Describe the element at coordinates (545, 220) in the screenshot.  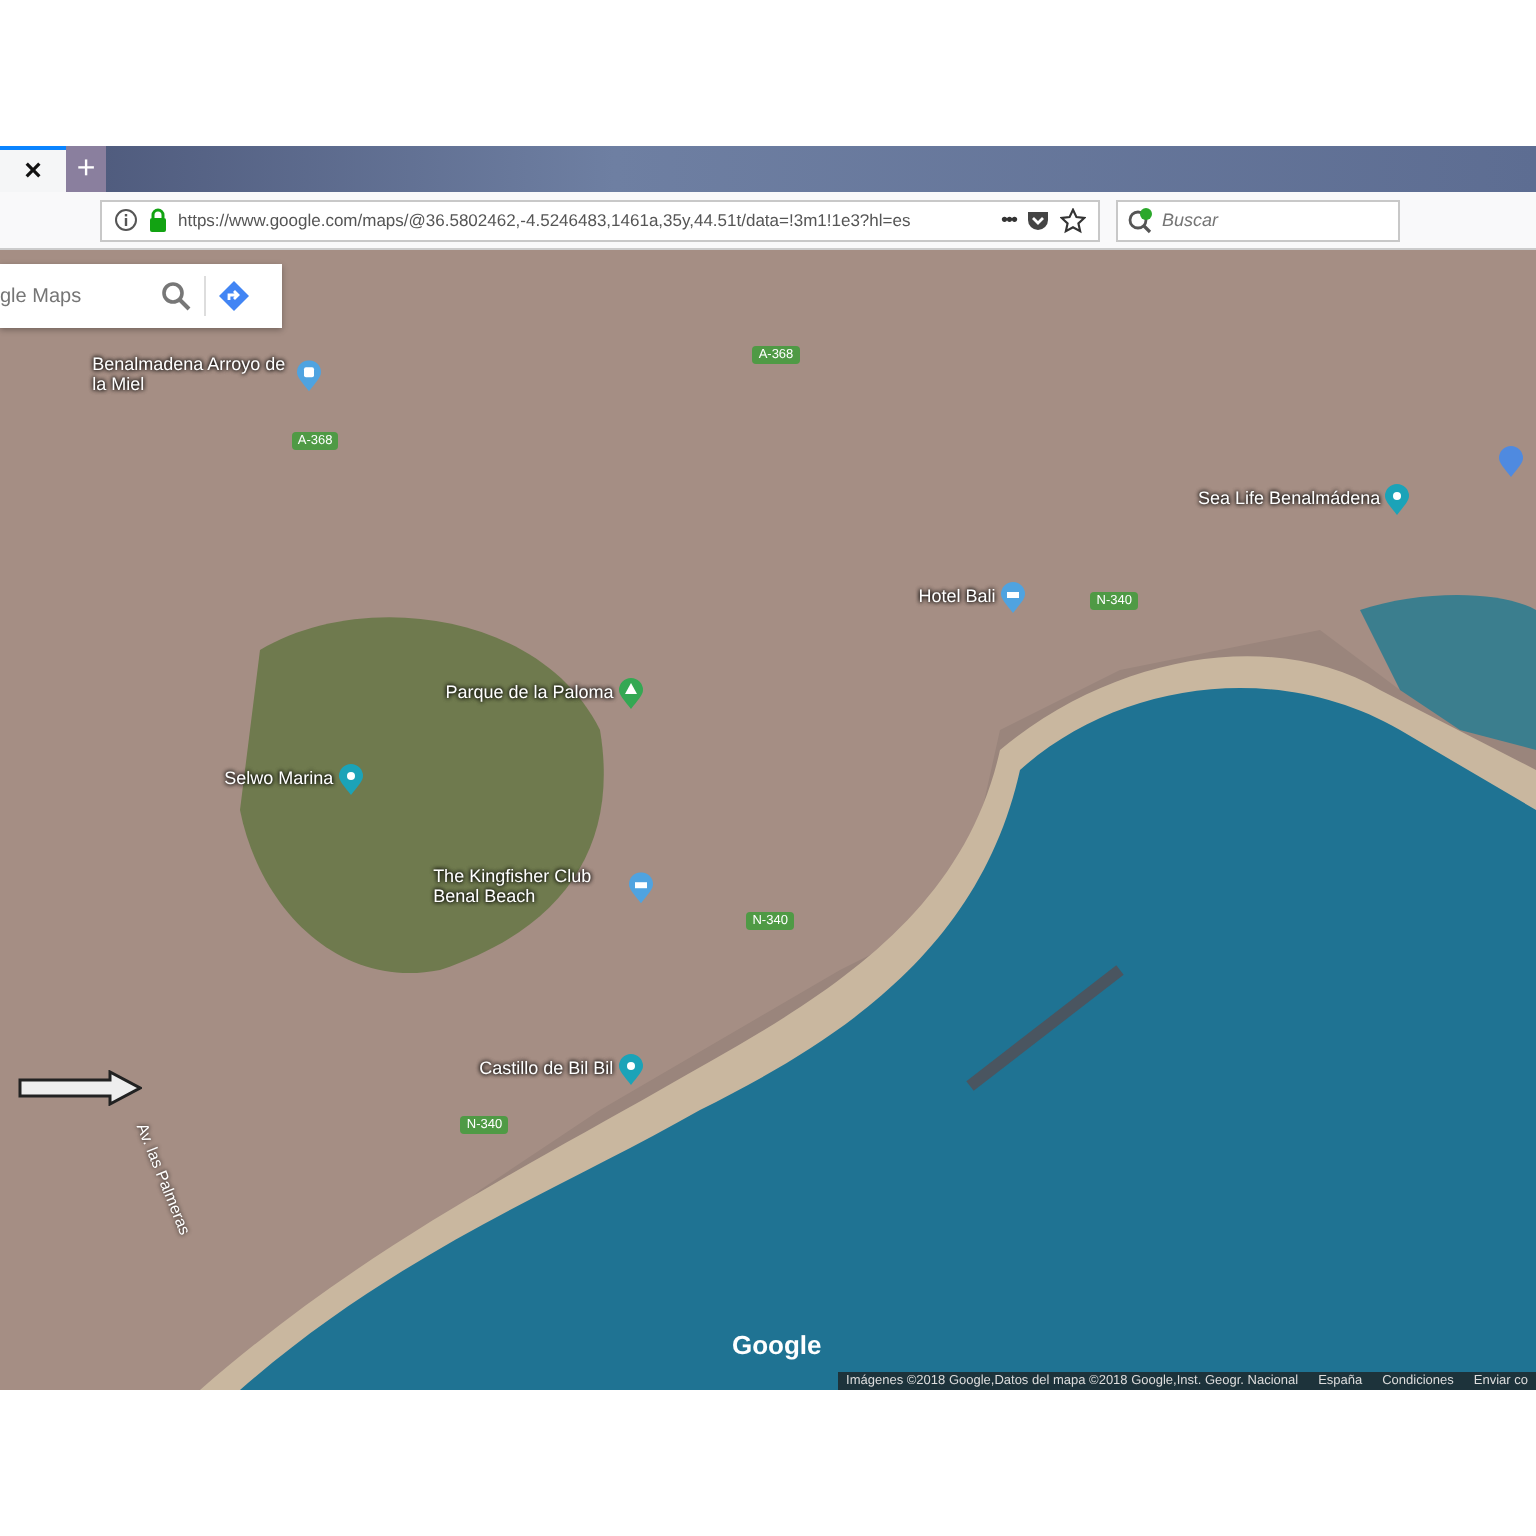
I see `url-text: https://www.google.com/maps/@36.5802462,-4.5246483,1461a,35y,44.51t/data=!3m1!1e3?hl=es` at that location.